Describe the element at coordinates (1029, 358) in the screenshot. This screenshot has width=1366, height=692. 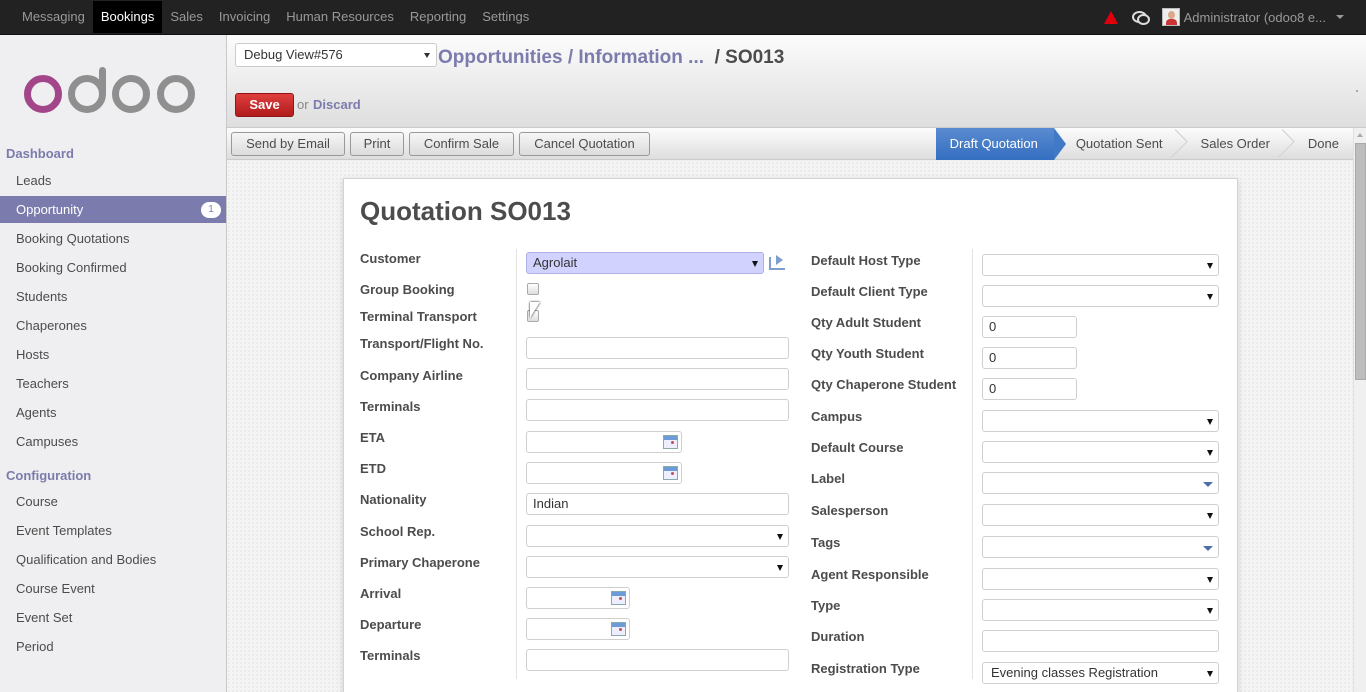
I see `qty-youth-student-input: 0` at that location.